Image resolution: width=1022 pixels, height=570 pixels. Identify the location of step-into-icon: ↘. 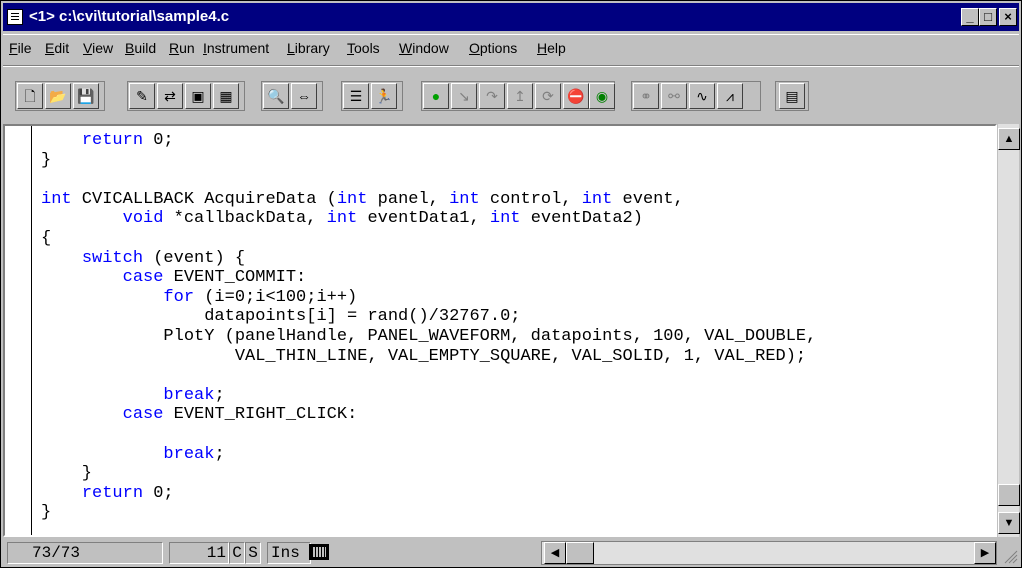
(464, 96).